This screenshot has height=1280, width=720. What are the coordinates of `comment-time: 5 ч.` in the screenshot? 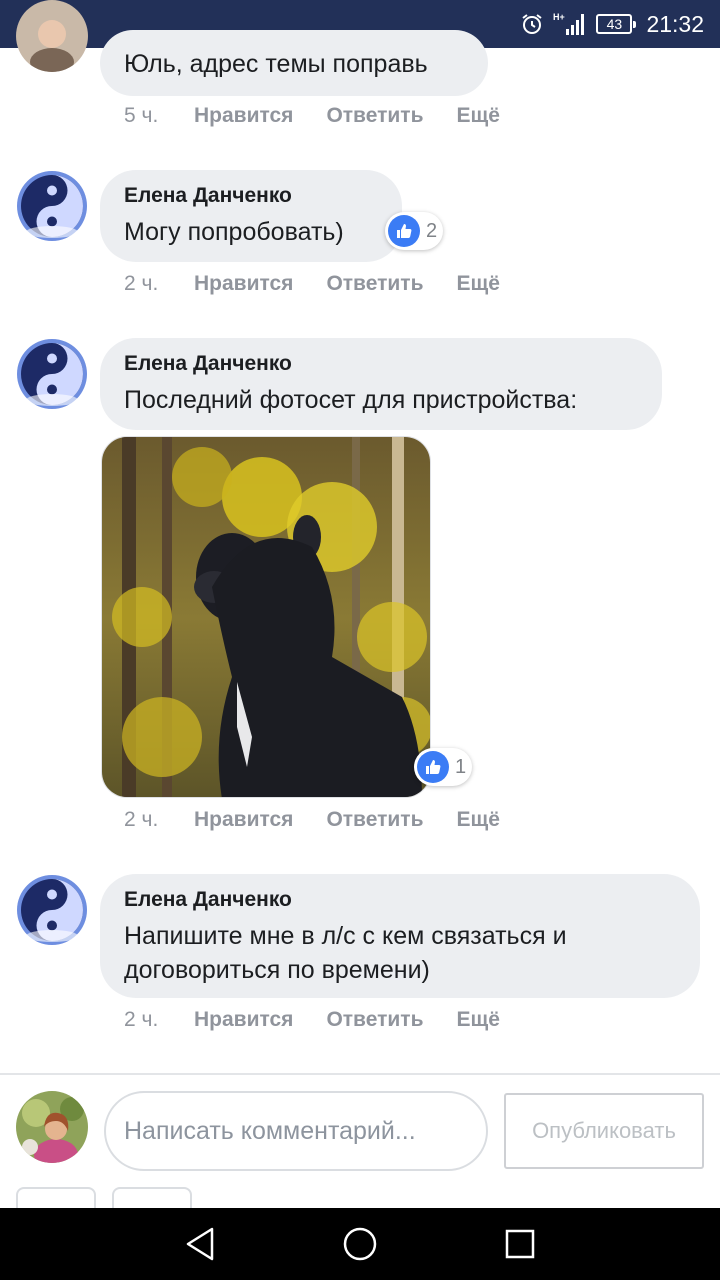 It's located at (141, 115).